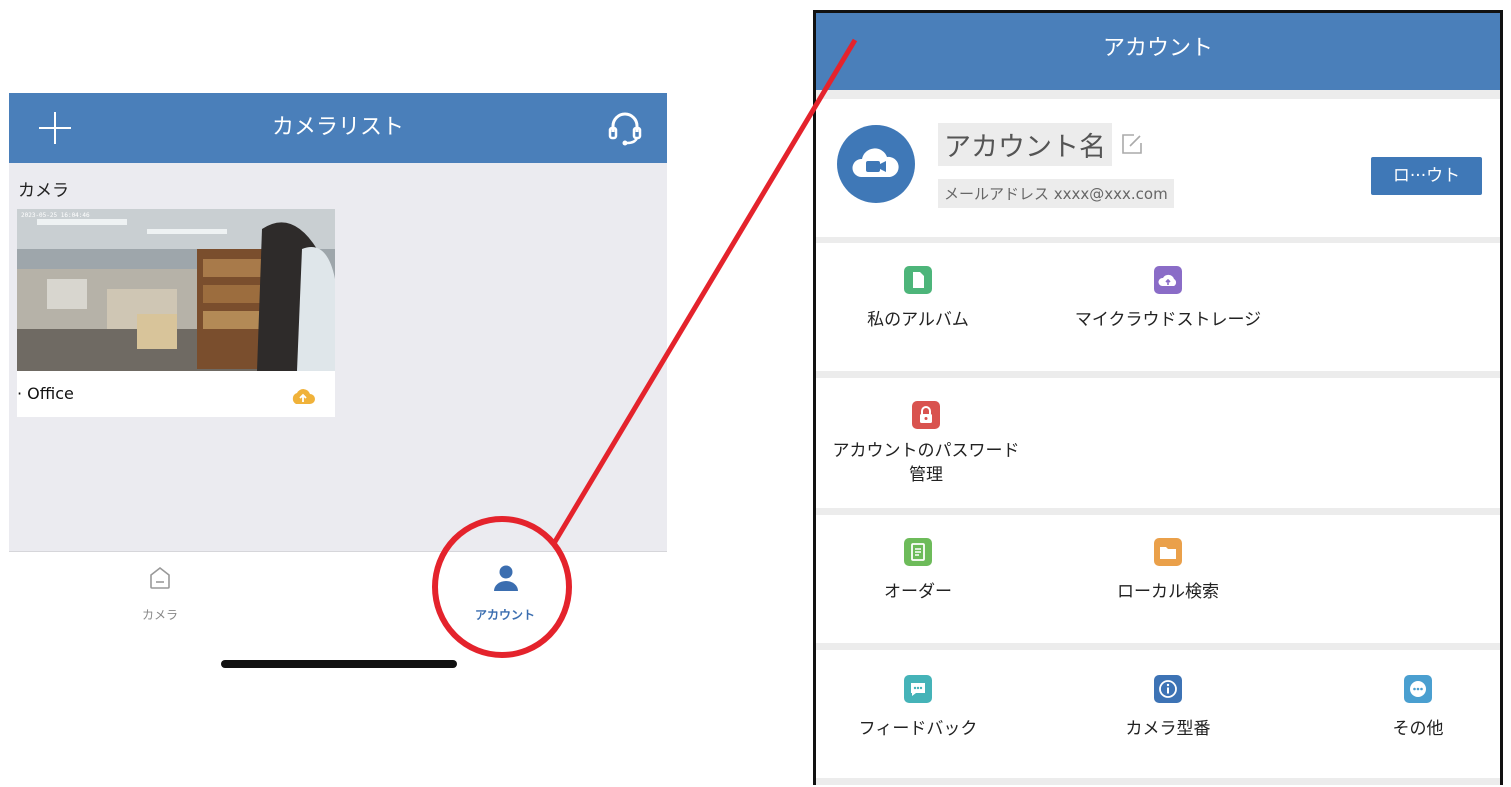 The height and width of the screenshot is (787, 1511). I want to click on menu-item-local-search: ローカル検索, so click(1168, 571).